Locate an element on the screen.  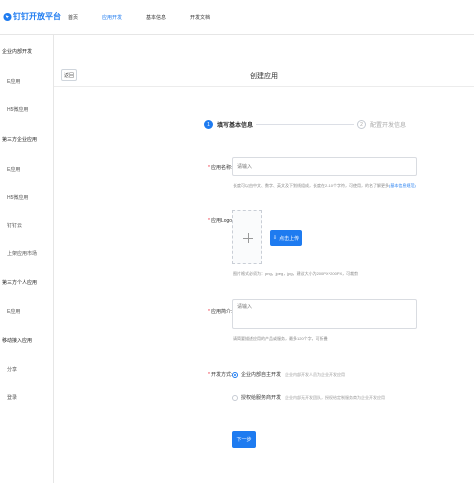
page-header: 返回 创建应用 is located at coordinates (264, 76).